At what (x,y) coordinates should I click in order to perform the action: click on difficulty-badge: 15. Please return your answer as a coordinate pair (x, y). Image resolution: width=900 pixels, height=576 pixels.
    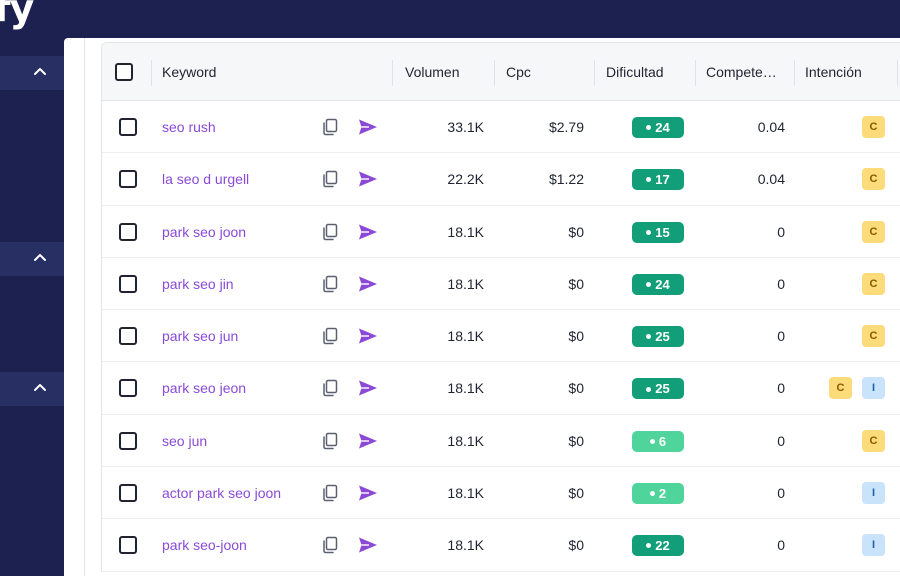
    Looking at the image, I should click on (658, 232).